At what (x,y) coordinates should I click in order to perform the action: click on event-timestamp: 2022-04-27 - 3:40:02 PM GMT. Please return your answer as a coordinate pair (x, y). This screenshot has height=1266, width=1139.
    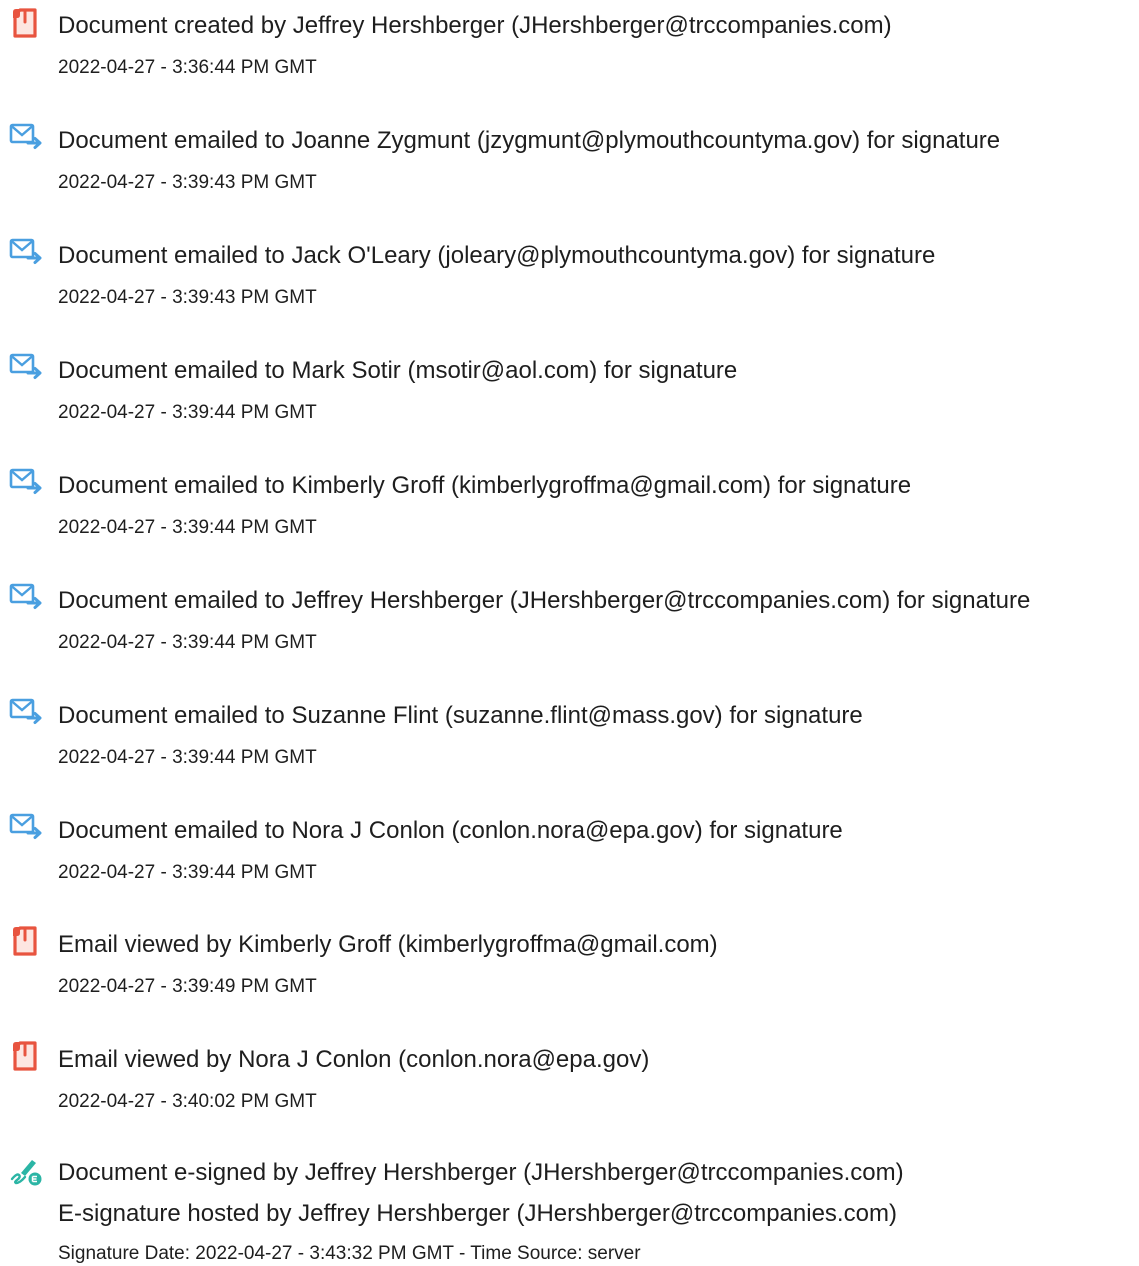
    Looking at the image, I should click on (187, 1101).